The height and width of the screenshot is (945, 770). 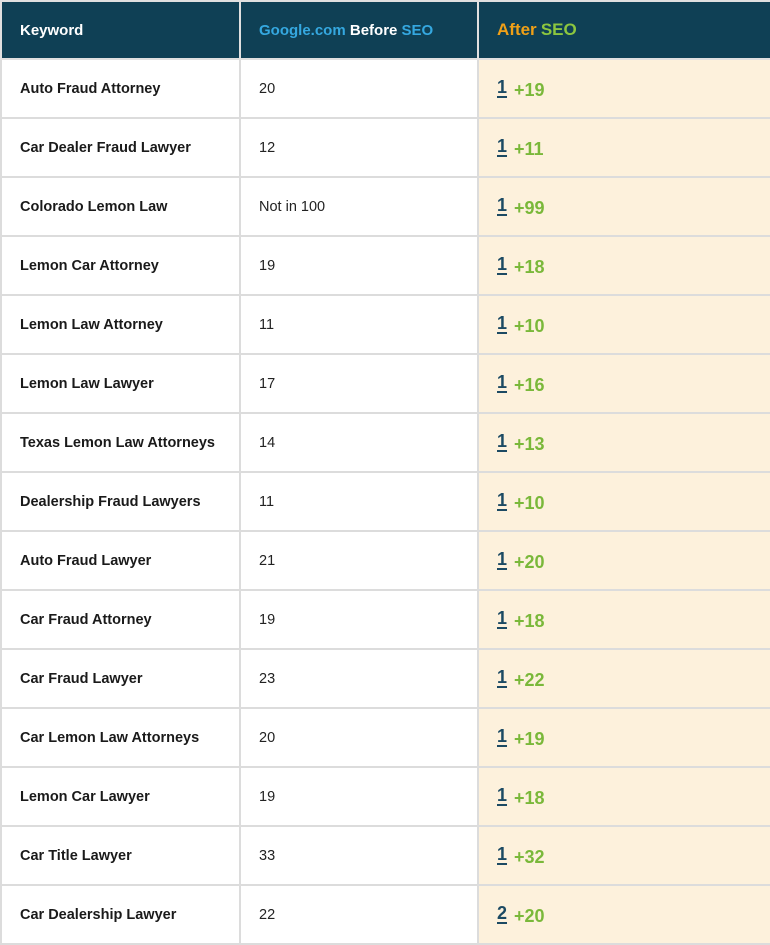 What do you see at coordinates (120, 678) in the screenshot?
I see `keyword-cell: Car Fraud Lawyer` at bounding box center [120, 678].